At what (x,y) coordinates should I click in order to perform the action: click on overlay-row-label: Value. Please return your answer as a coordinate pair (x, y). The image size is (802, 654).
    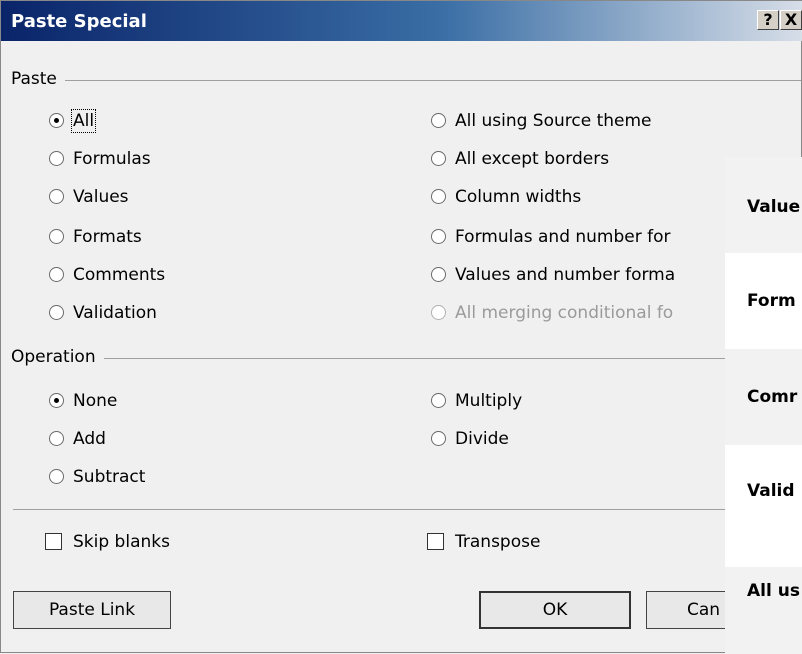
    Looking at the image, I should click on (774, 207).